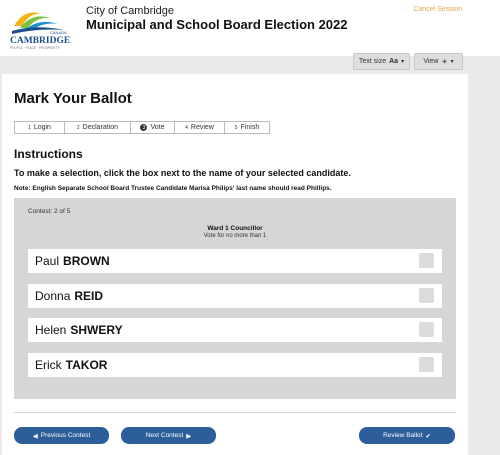 The image size is (500, 455). I want to click on candidate-last-name: SHWERY, so click(96, 330).